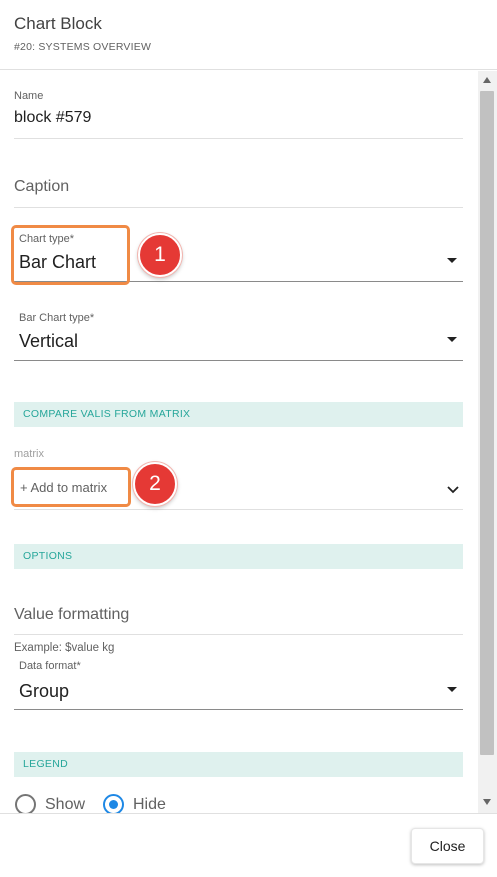 The image size is (497, 877). Describe the element at coordinates (453, 490) in the screenshot. I see `chevron-down-icon` at that location.